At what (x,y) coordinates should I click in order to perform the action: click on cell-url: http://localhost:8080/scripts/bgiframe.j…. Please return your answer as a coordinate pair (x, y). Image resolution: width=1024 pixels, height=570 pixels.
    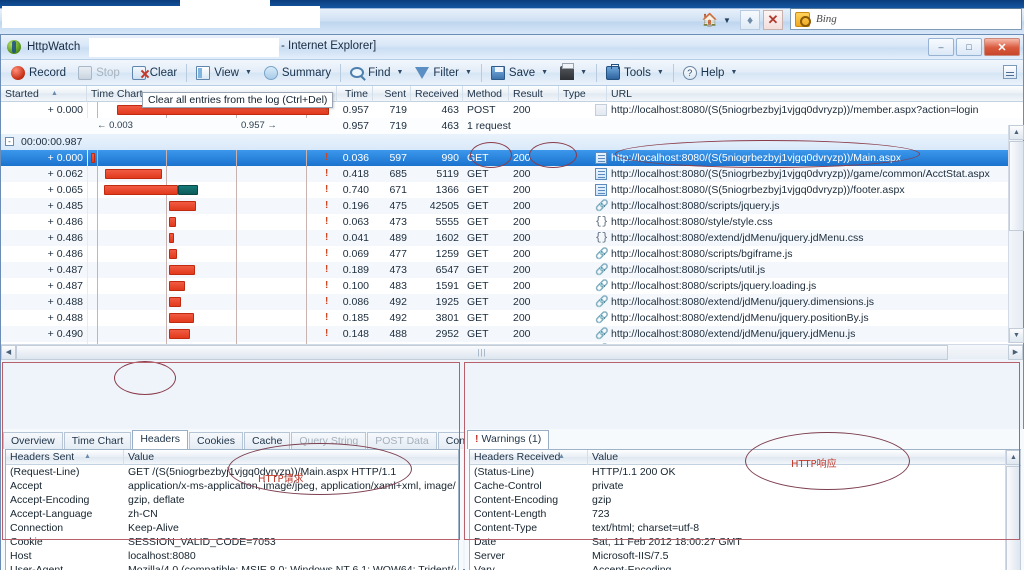
    Looking at the image, I should click on (807, 254).